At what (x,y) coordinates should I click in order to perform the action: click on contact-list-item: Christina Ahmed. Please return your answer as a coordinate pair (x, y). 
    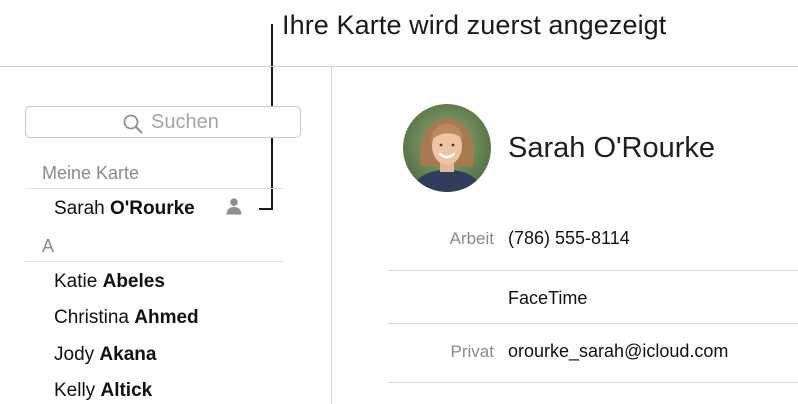
    Looking at the image, I should click on (126, 318).